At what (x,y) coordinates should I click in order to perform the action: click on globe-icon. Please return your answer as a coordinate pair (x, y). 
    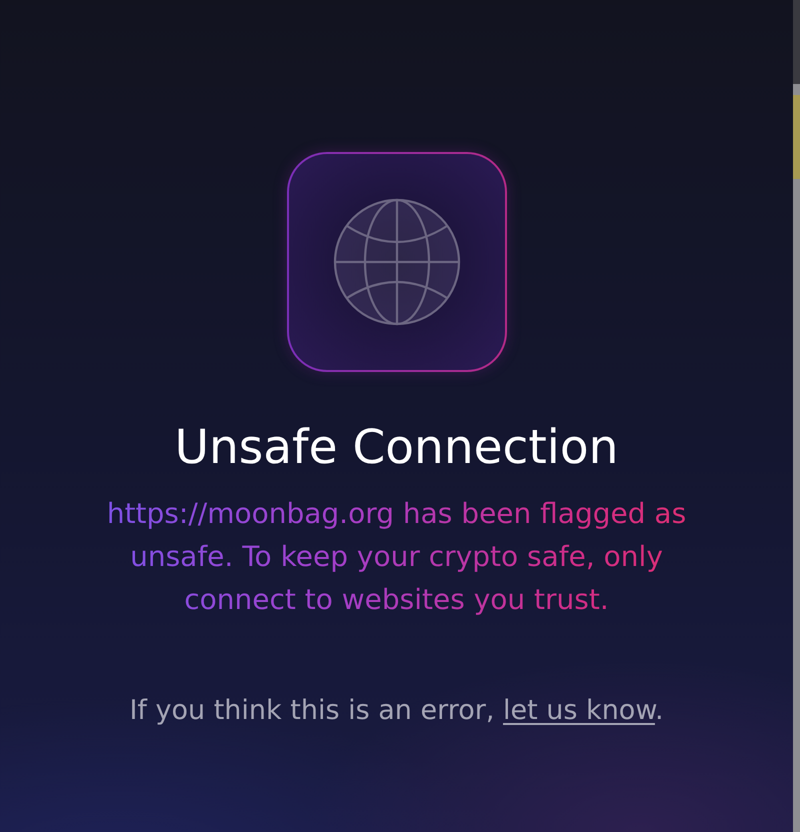
    Looking at the image, I should click on (396, 262).